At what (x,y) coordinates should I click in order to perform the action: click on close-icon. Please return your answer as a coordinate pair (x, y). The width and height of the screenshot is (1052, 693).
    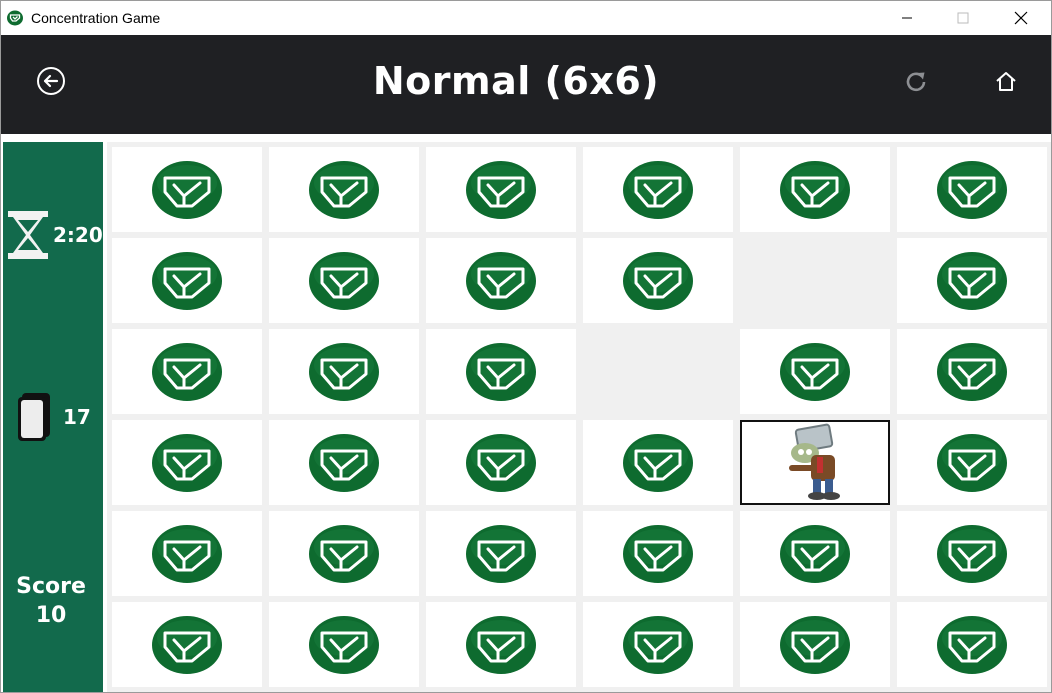
    Looking at the image, I should click on (1021, 18).